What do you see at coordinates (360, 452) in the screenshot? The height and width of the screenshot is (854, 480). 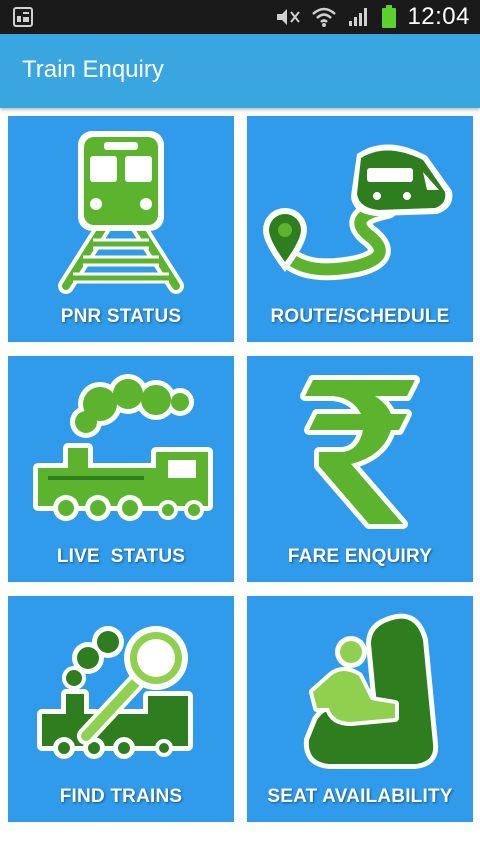 I see `rupee-icon` at bounding box center [360, 452].